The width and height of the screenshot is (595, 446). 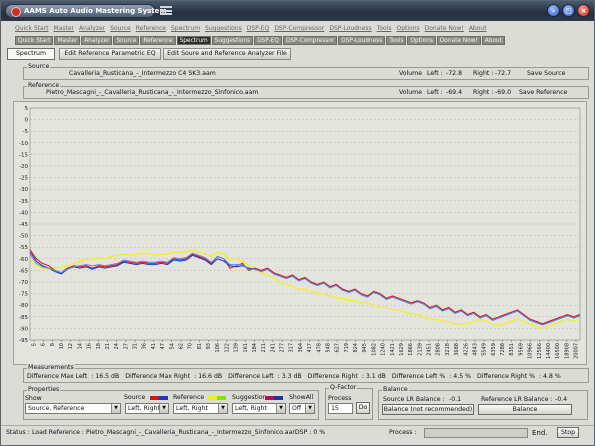 What do you see at coordinates (26, 132) in the screenshot?
I see `y-tick-label: -5` at bounding box center [26, 132].